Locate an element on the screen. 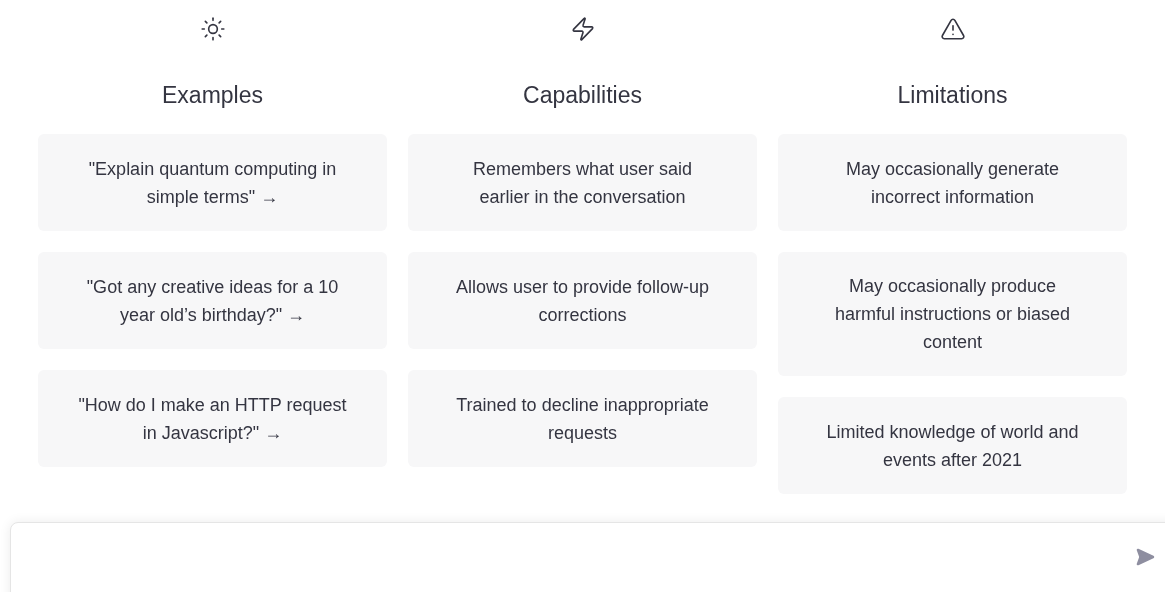 This screenshot has width=1165, height=592. sun-icon is located at coordinates (212, 29).